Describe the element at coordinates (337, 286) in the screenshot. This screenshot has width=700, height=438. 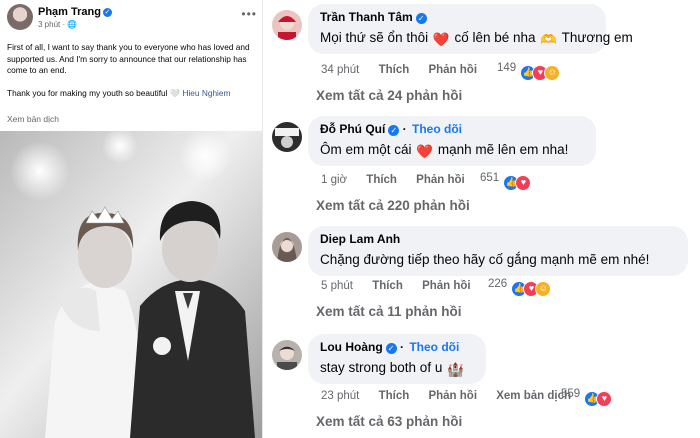
I see `comment-time: 5 phút` at that location.